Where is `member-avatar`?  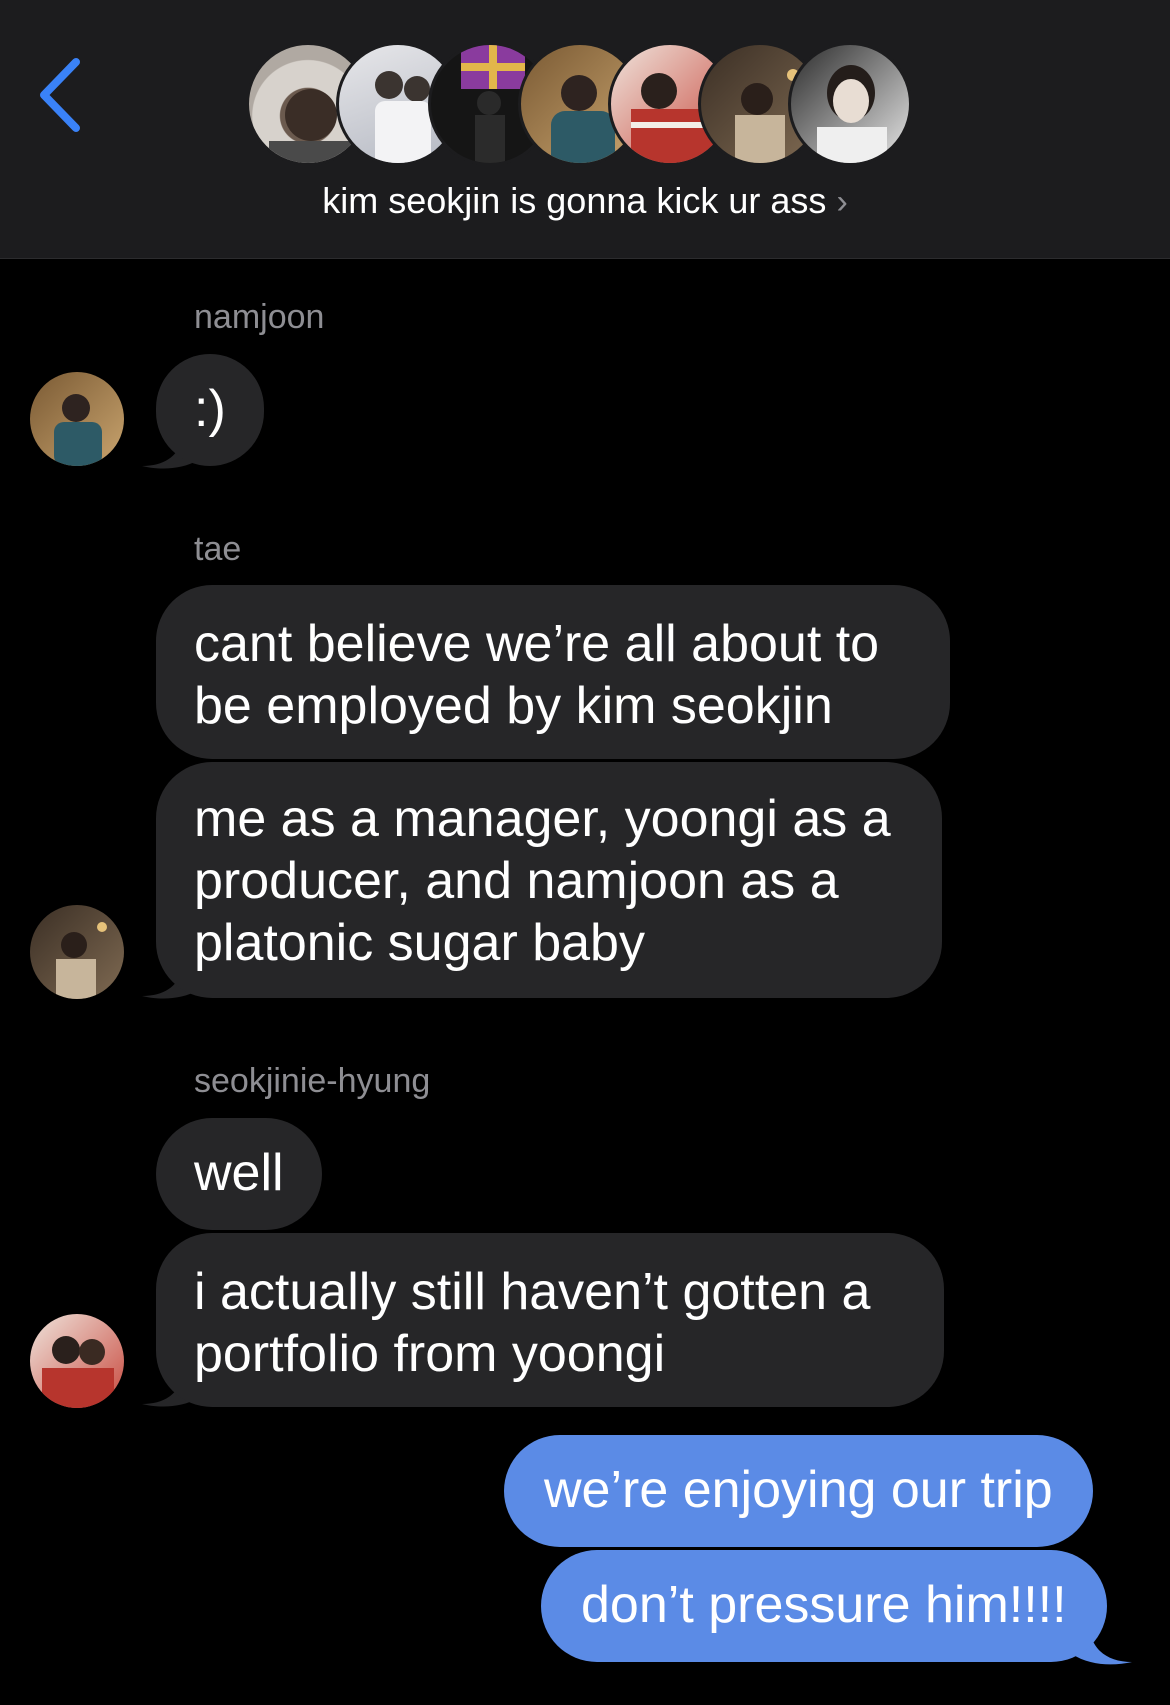 member-avatar is located at coordinates (850, 104).